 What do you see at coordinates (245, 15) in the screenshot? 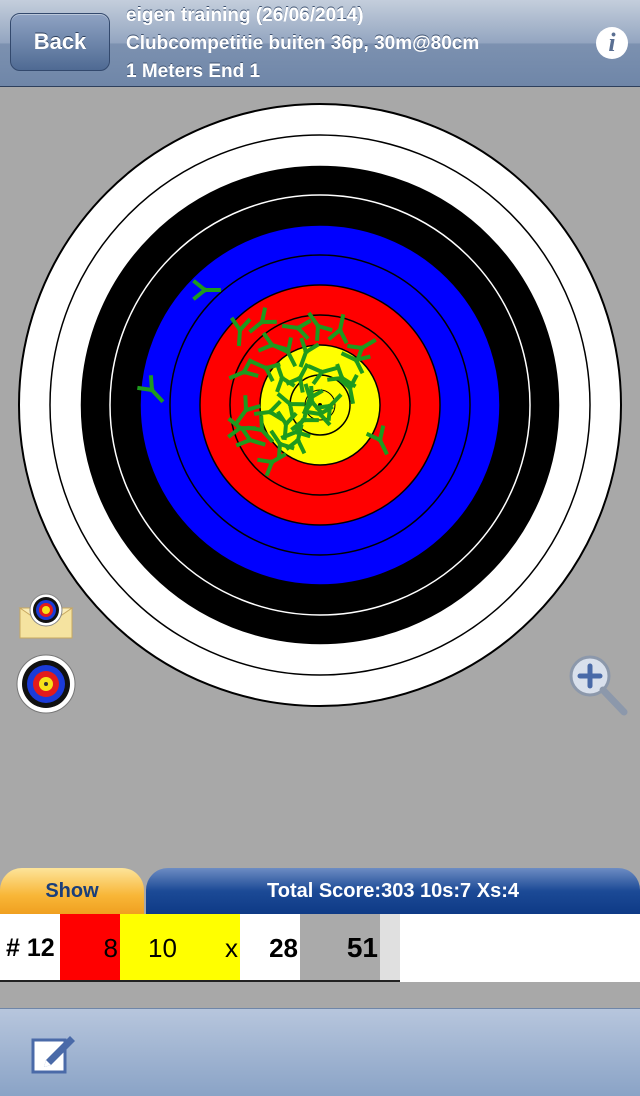
I see `title-line-1: eigen training (26/06/2014)` at bounding box center [245, 15].